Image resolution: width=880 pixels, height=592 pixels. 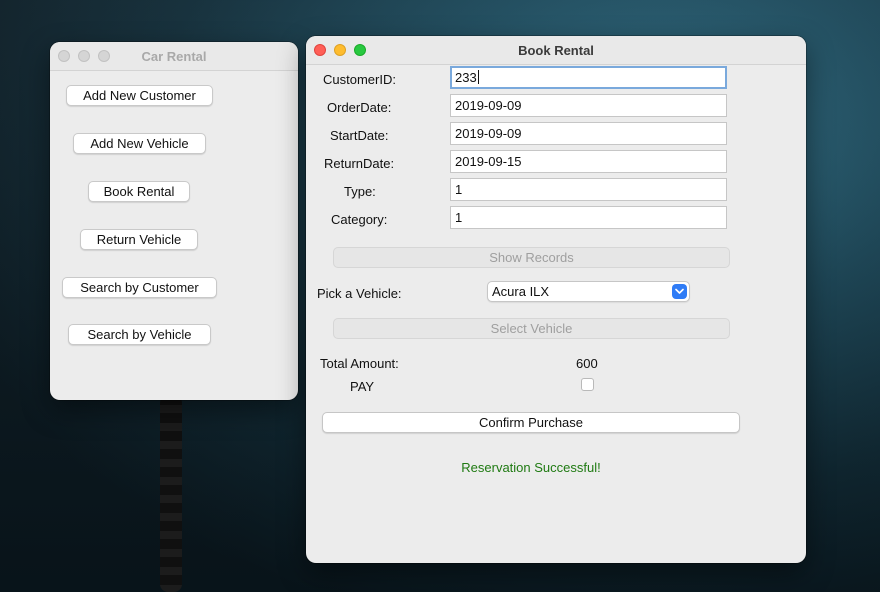 I want to click on order-date-label: OrderDate:, so click(x=359, y=107).